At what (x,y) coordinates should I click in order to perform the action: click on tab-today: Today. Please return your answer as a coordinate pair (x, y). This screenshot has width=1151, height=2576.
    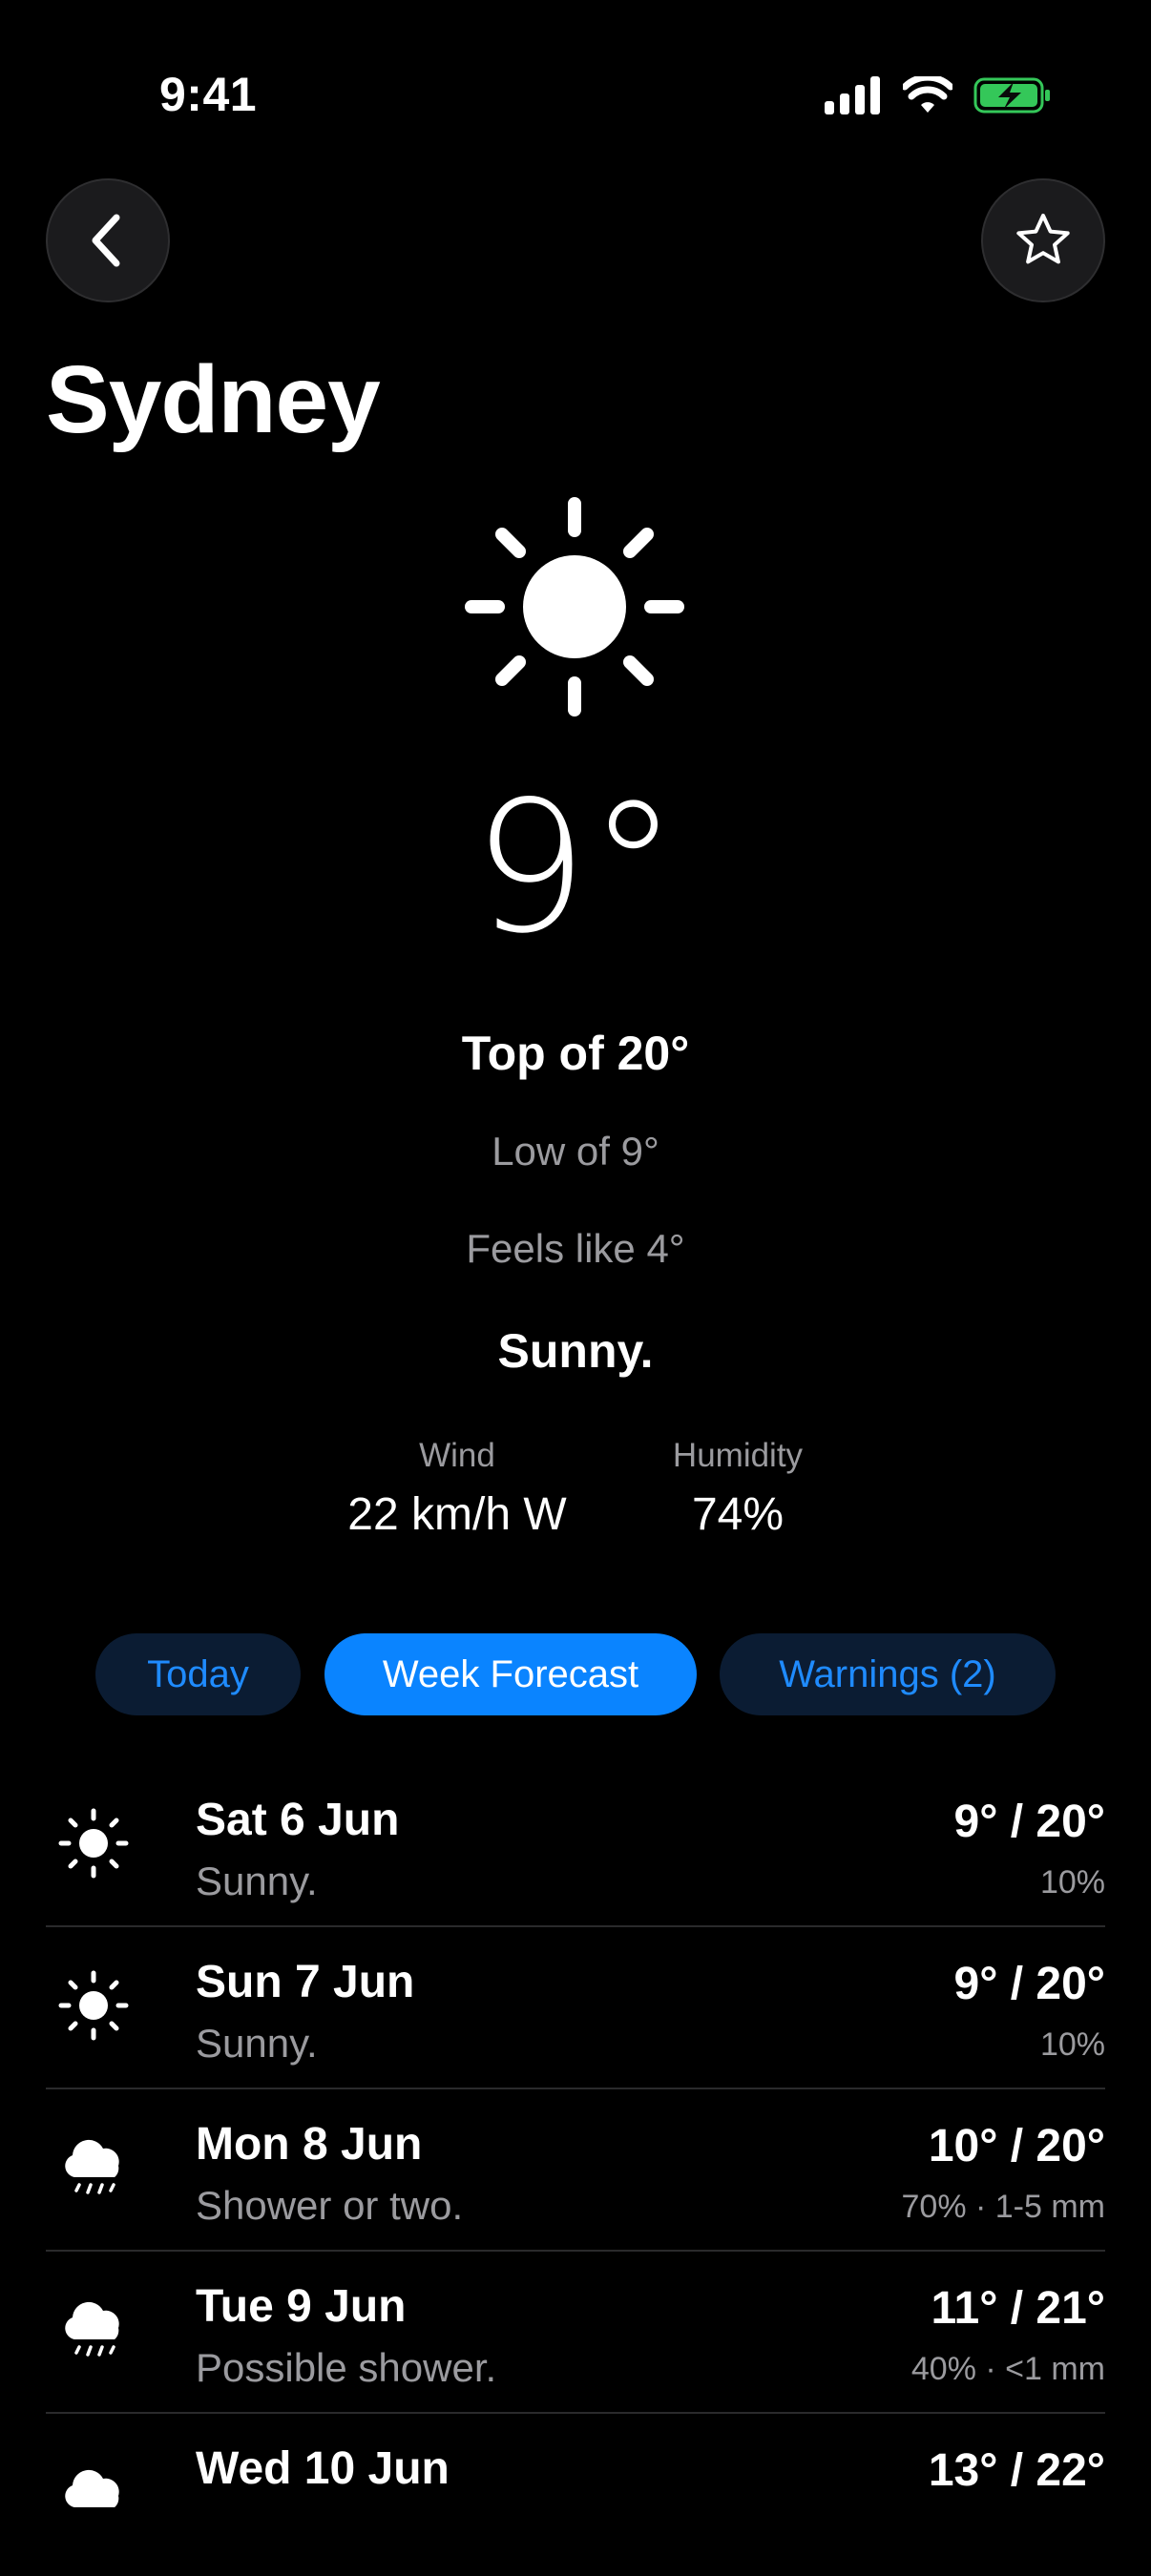
    Looking at the image, I should click on (198, 1674).